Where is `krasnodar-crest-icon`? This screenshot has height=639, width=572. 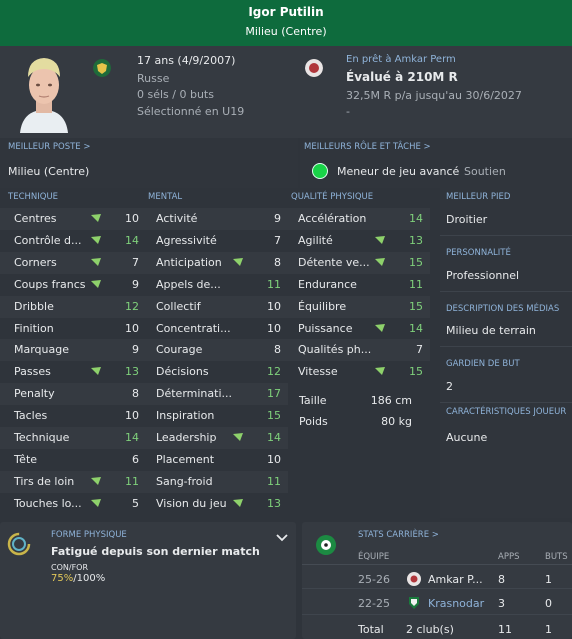
krasnodar-crest-icon is located at coordinates (414, 603).